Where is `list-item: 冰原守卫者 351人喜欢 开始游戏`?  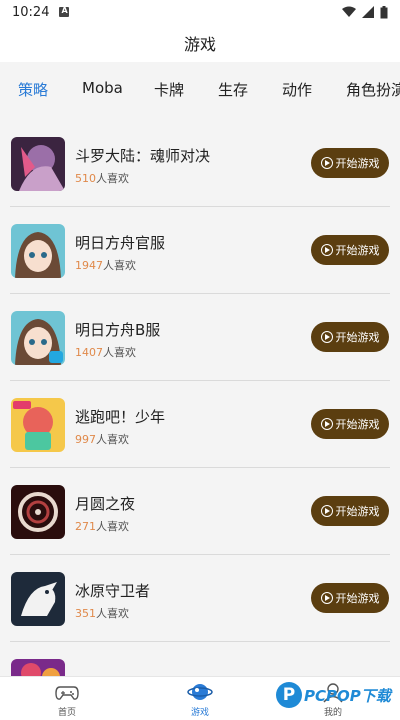
list-item: 冰原守卫者 351人喜欢 开始游戏 is located at coordinates (200, 598).